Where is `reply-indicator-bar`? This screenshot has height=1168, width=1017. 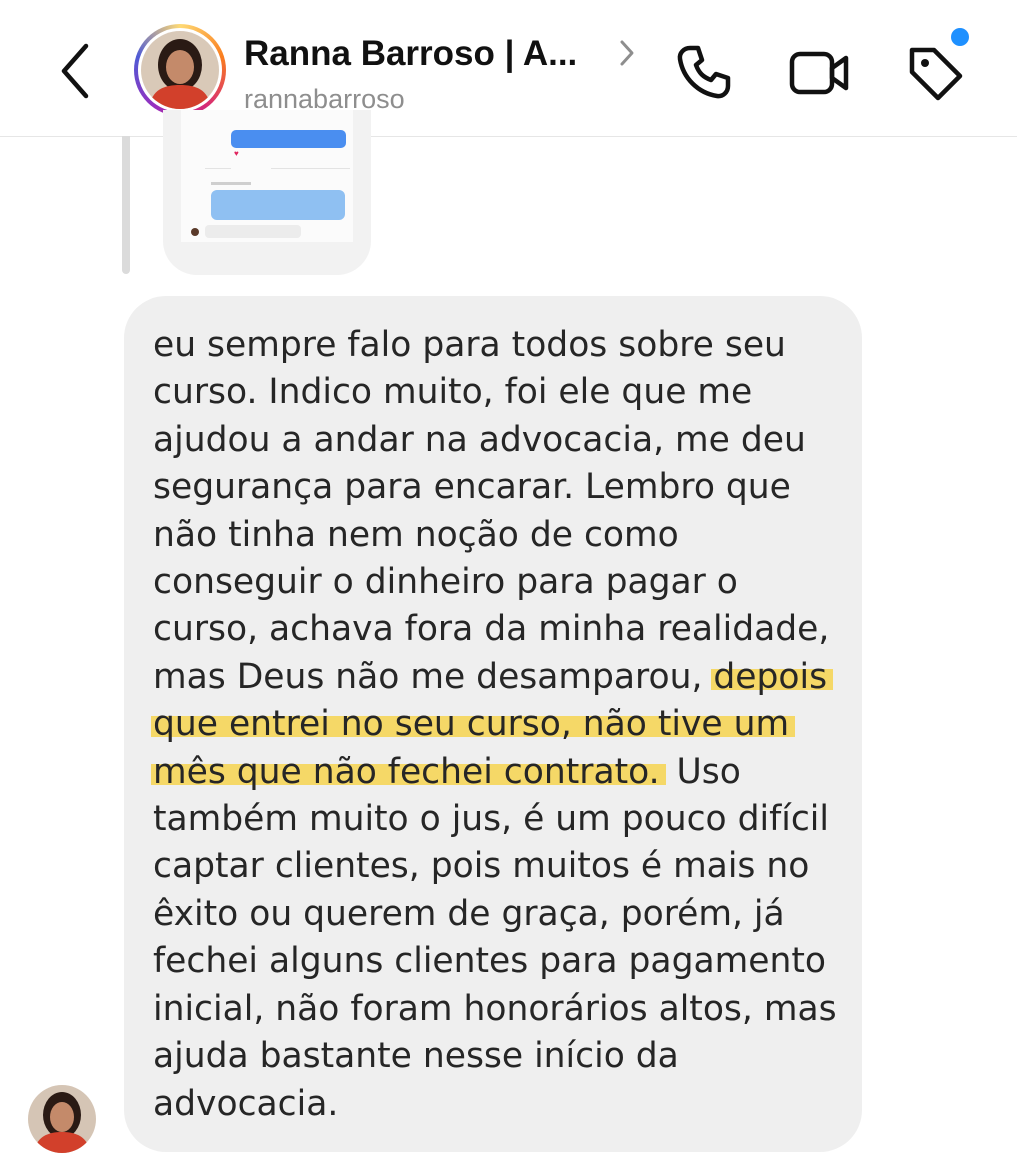
reply-indicator-bar is located at coordinates (126, 205).